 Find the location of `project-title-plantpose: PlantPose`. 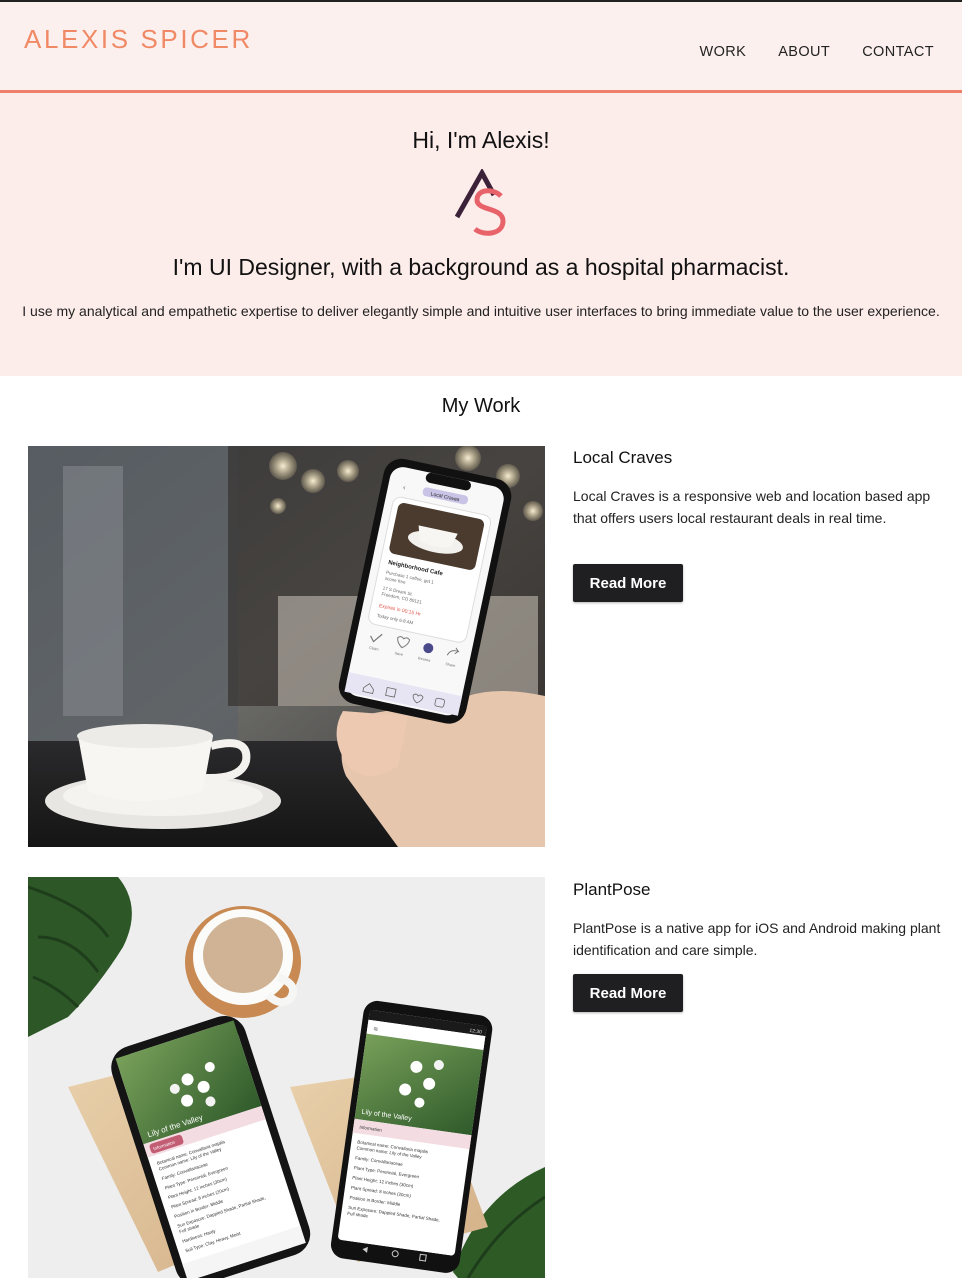

project-title-plantpose: PlantPose is located at coordinates (612, 890).